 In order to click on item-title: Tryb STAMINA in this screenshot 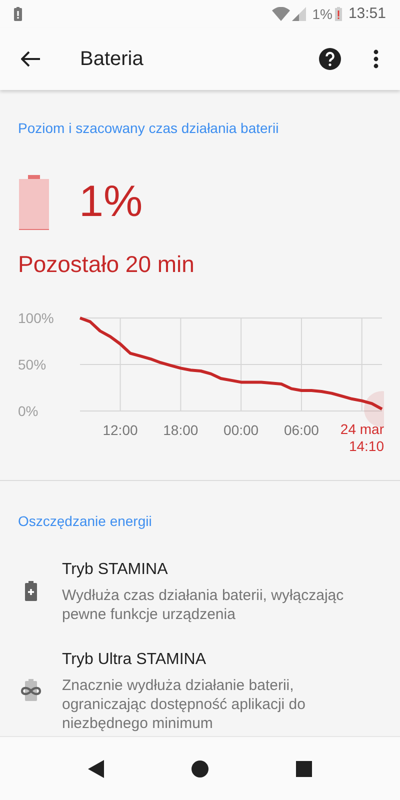, I will do `click(115, 570)`.